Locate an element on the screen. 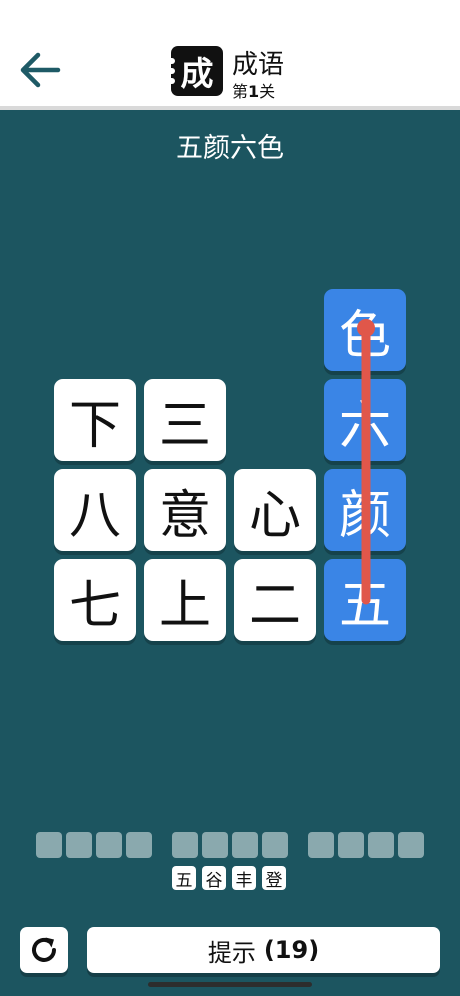 The height and width of the screenshot is (996, 460). app-logo: 成 is located at coordinates (195, 71).